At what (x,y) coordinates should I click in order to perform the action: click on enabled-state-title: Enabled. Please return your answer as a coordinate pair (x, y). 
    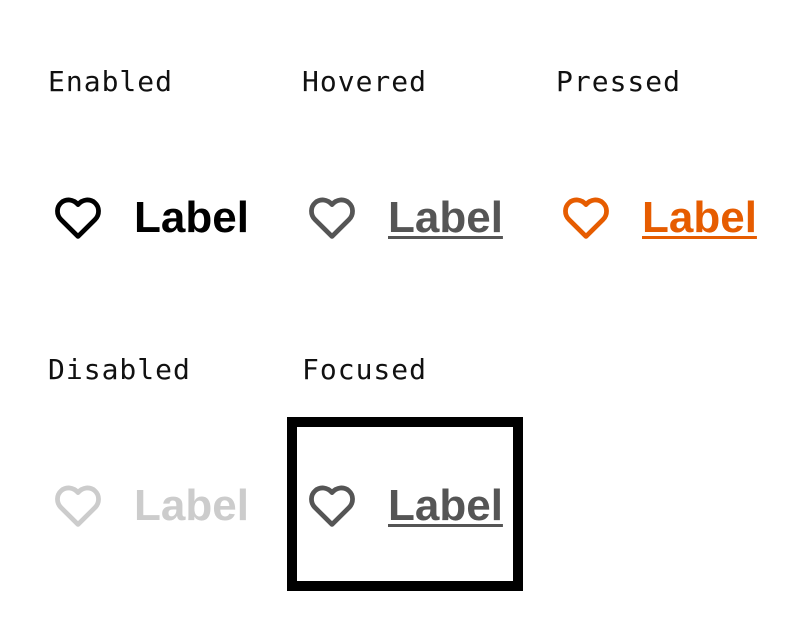
    Looking at the image, I should click on (111, 81).